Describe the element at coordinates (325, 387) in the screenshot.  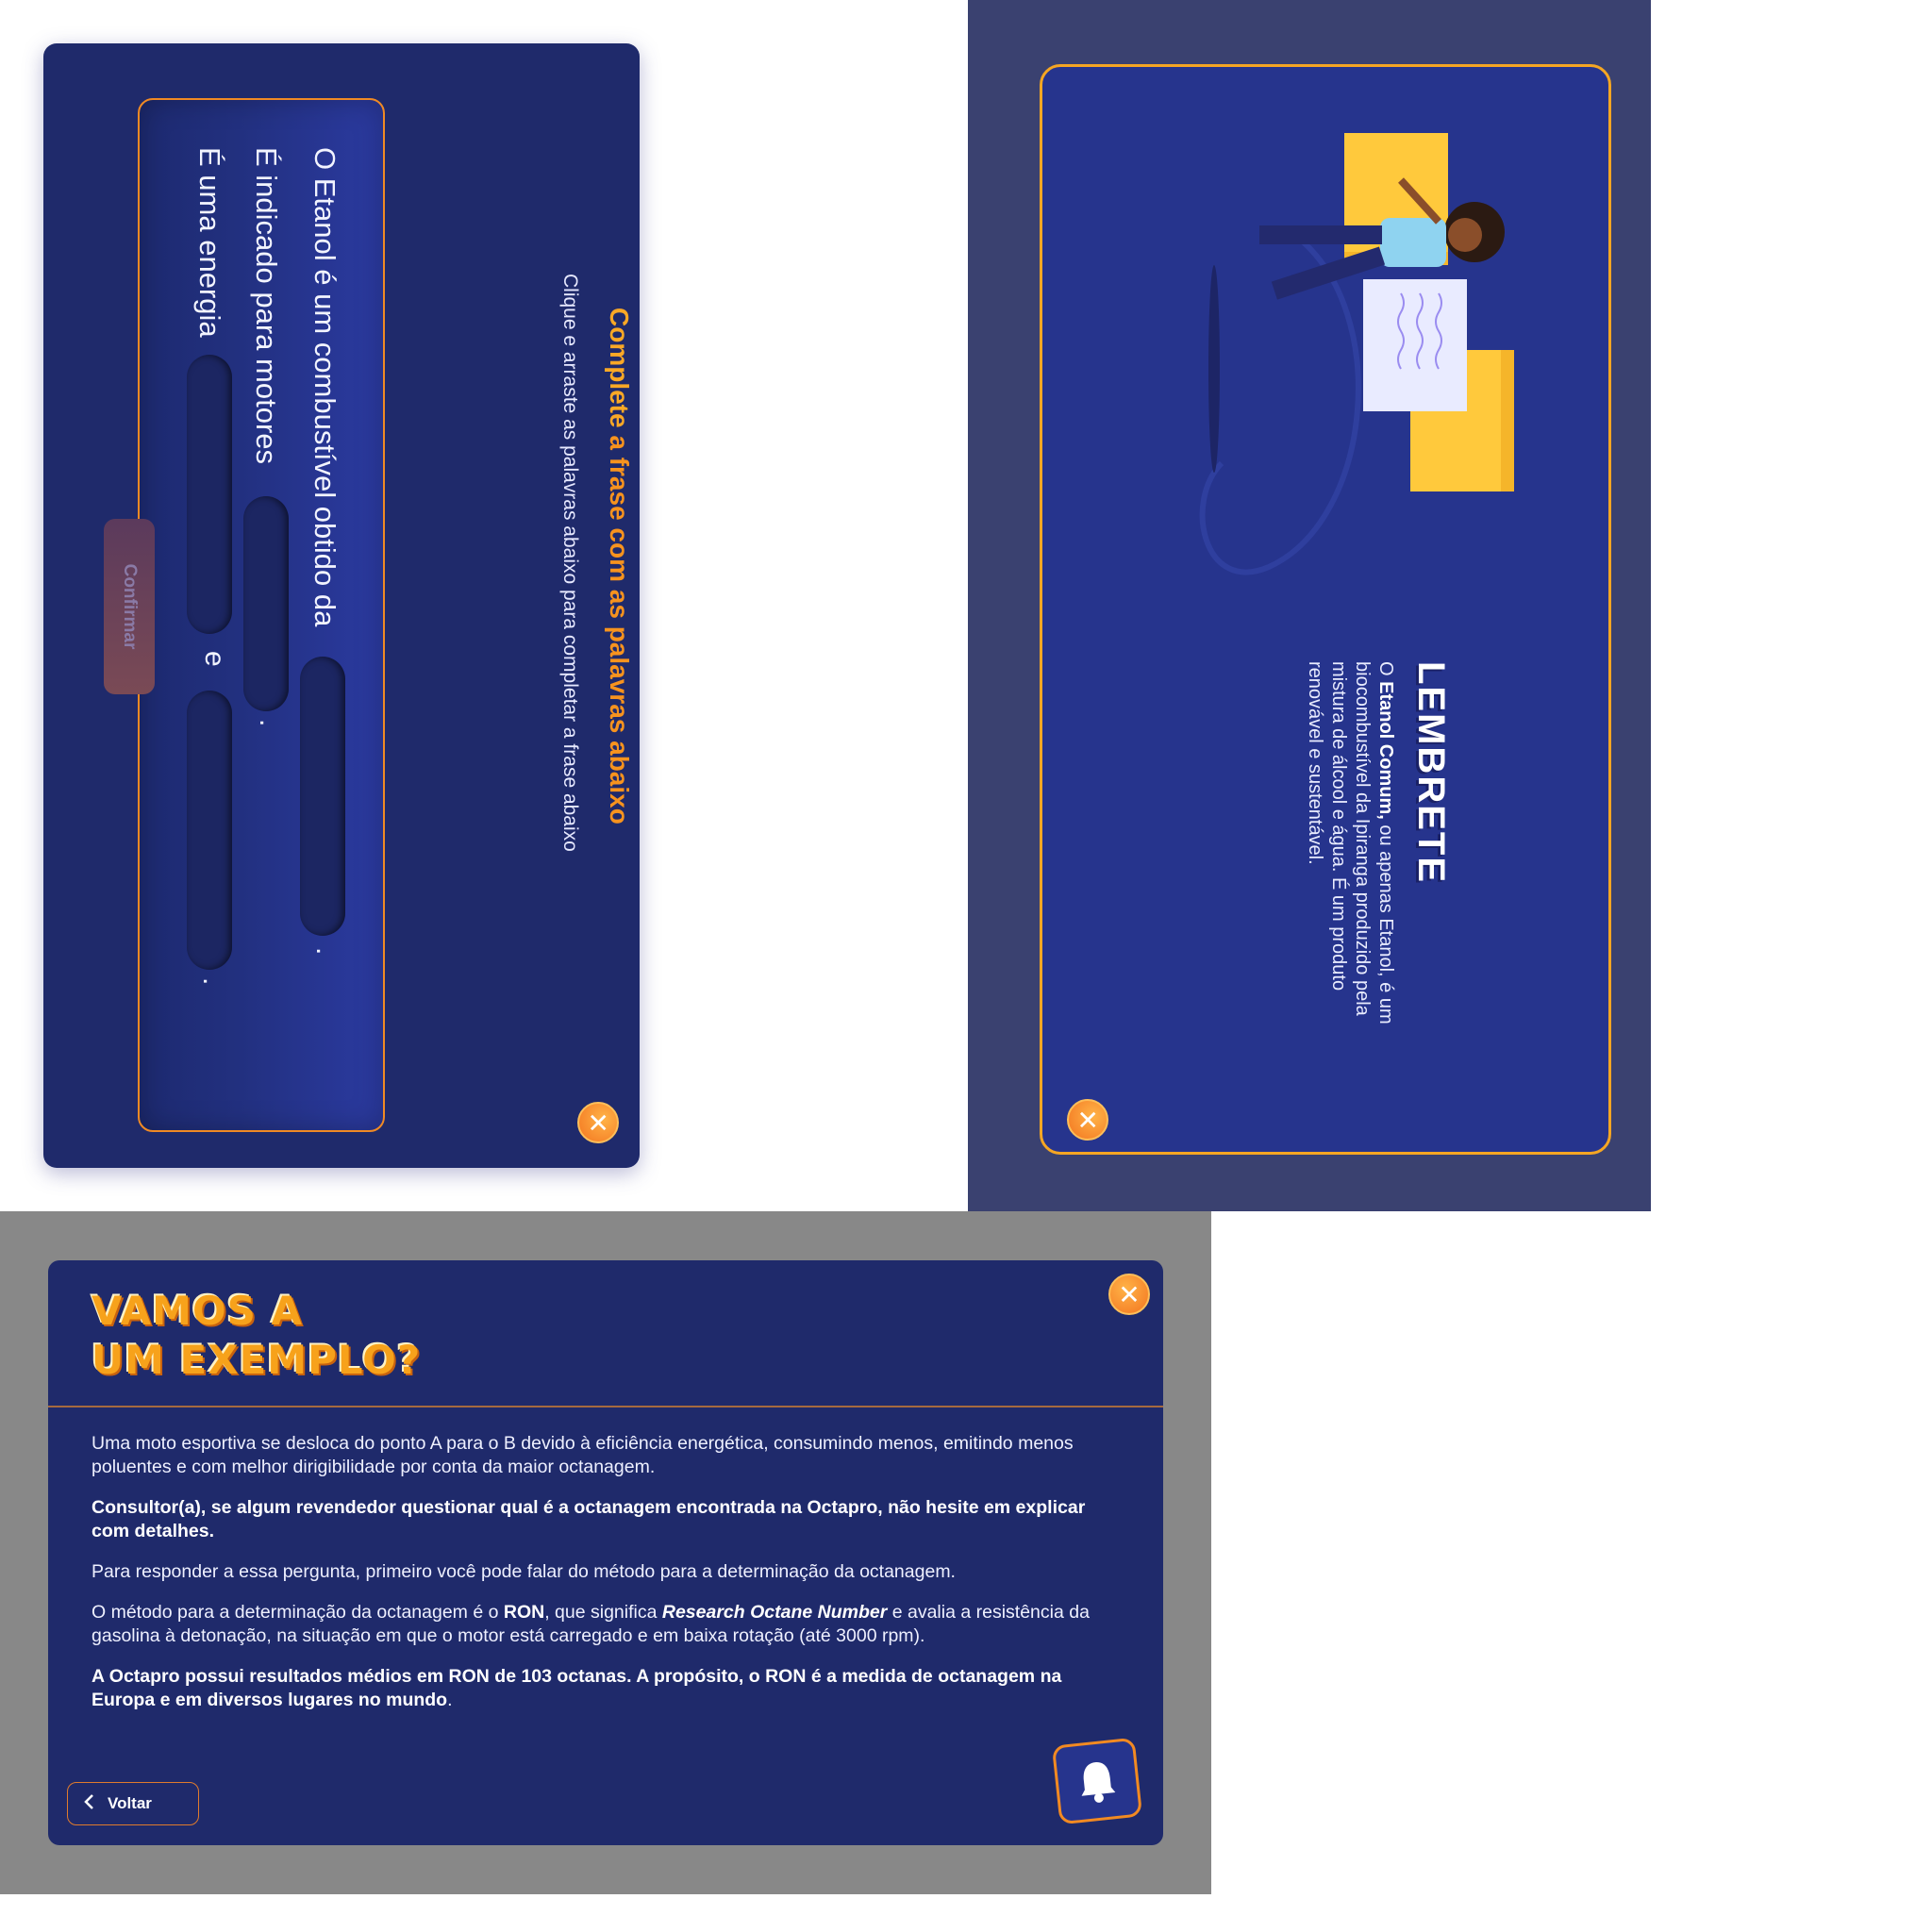
I see `sentence-line-1: O Etanol é um combustível obtido da` at that location.